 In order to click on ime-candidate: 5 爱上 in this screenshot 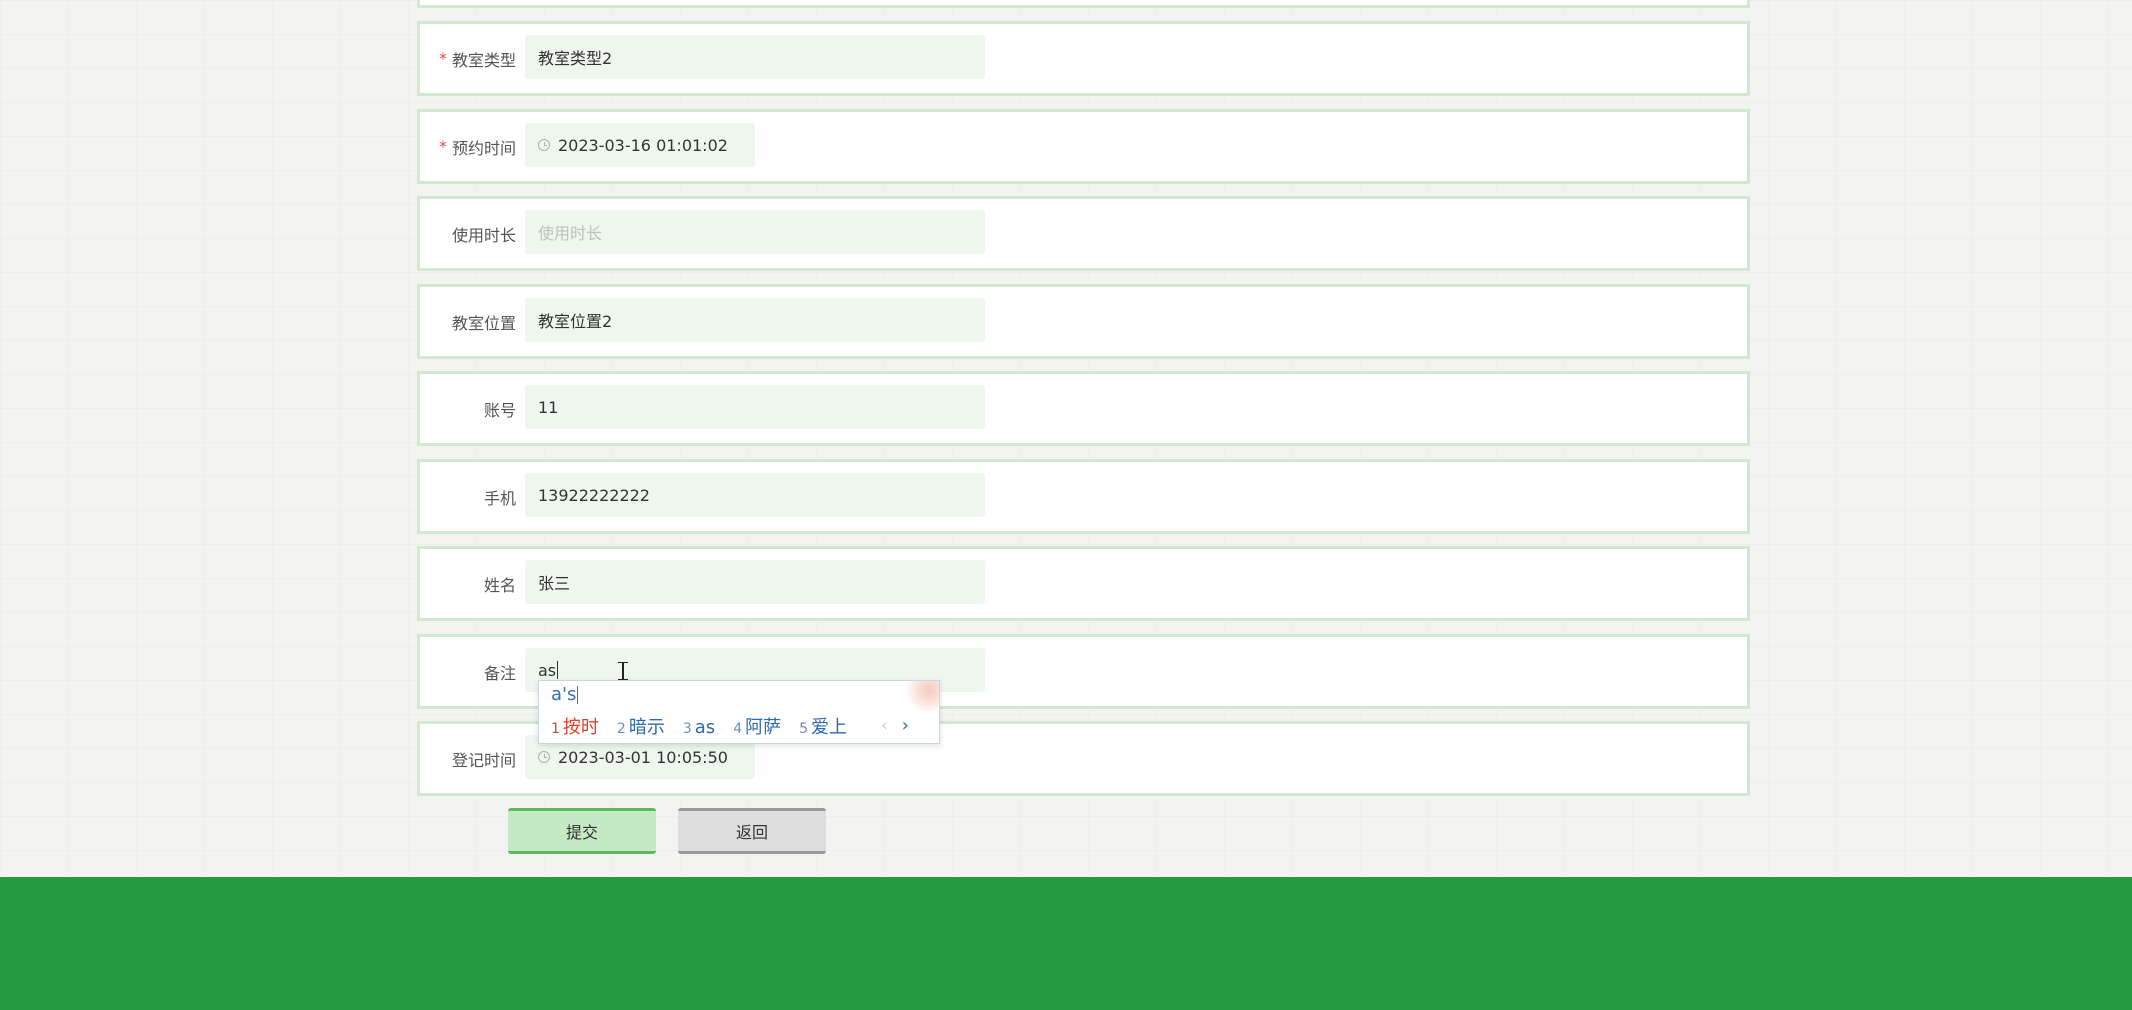, I will do `click(823, 726)`.